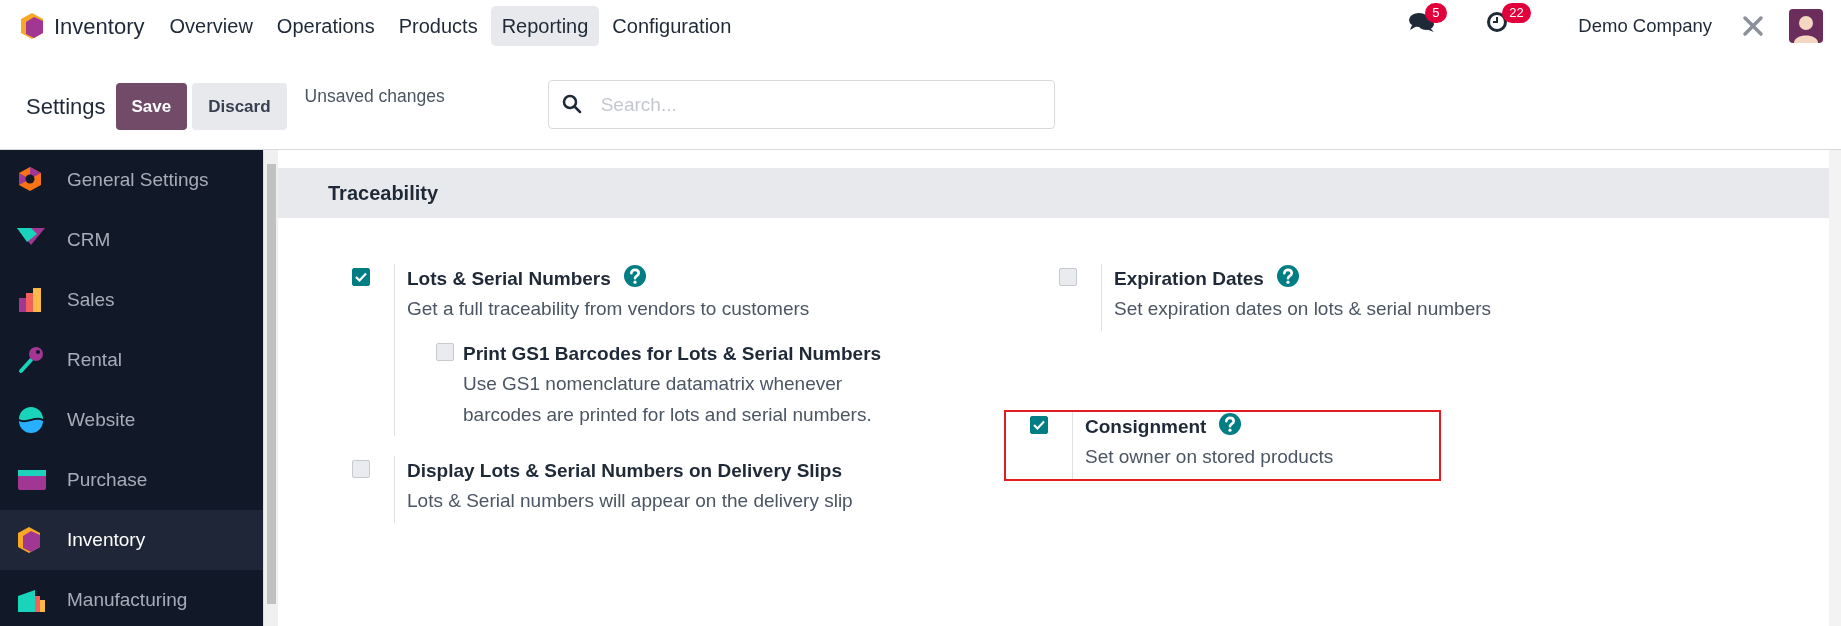 The width and height of the screenshot is (1841, 626). I want to click on menu-item: Operations, so click(325, 26).